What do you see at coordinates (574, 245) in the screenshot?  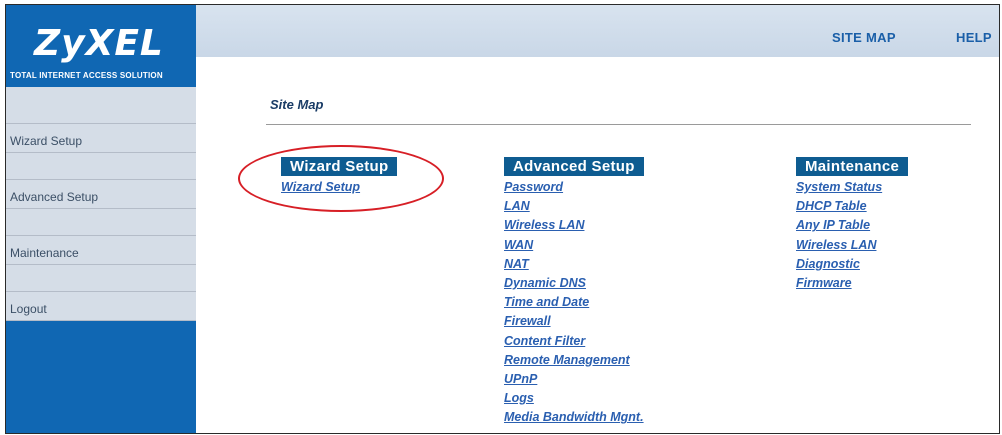 I see `site-map-link-1-3: WAN` at bounding box center [574, 245].